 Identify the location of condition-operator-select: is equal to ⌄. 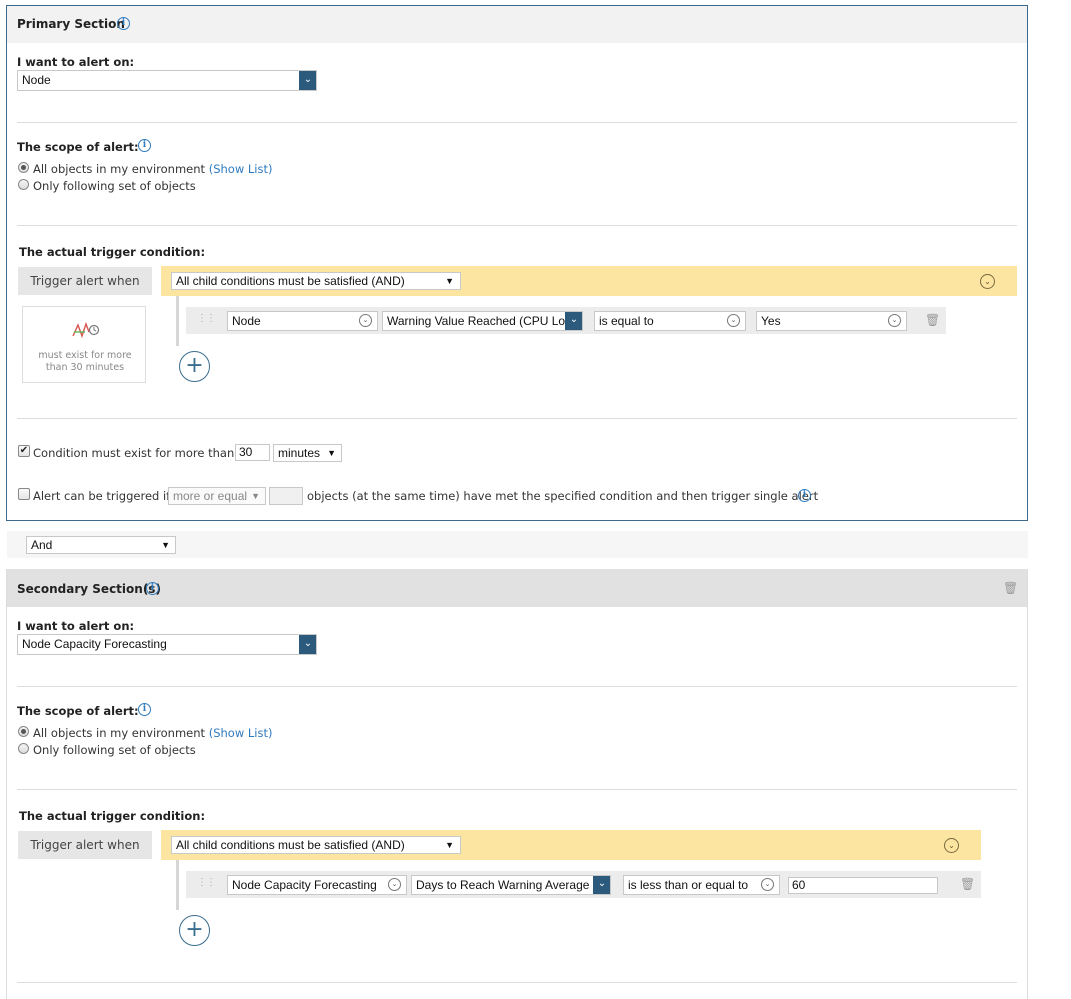
(670, 321).